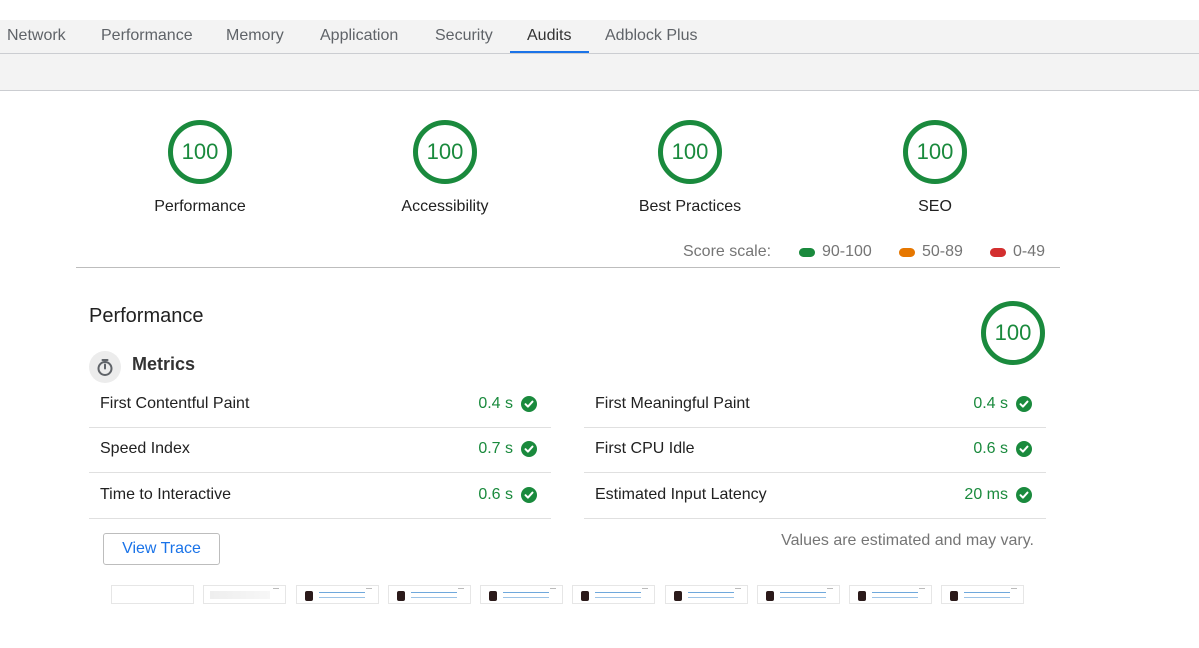 The width and height of the screenshot is (1199, 648). Describe the element at coordinates (568, 267) in the screenshot. I see `section-divider` at that location.